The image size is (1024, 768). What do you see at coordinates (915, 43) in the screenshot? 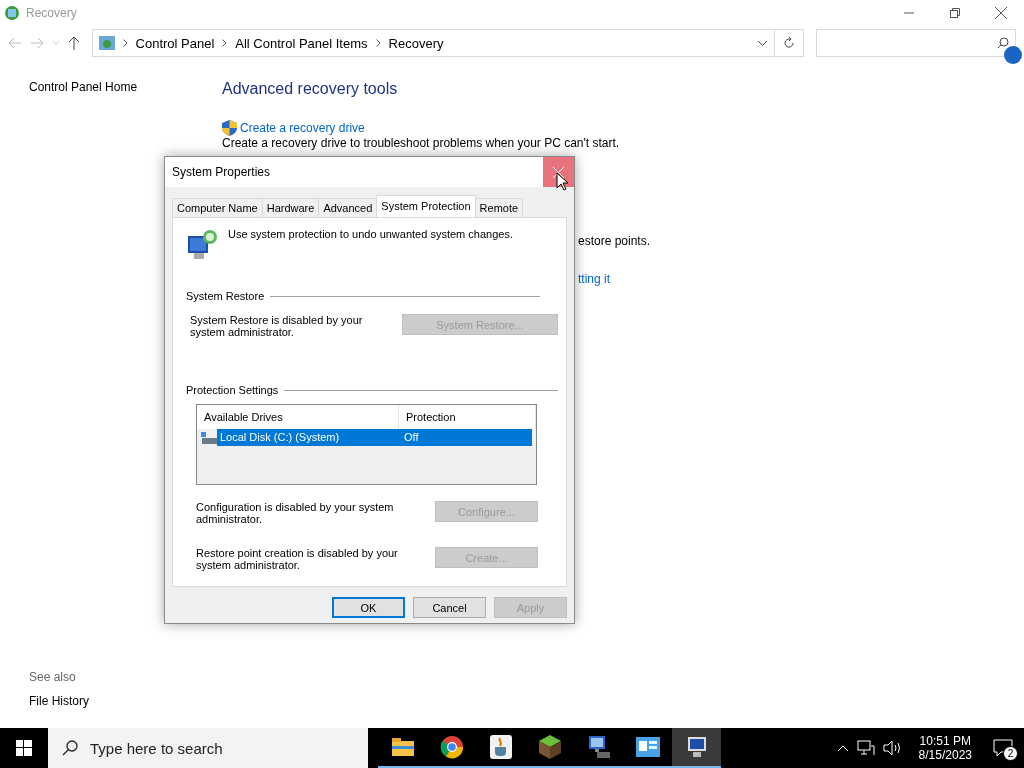
I see `search-field` at bounding box center [915, 43].